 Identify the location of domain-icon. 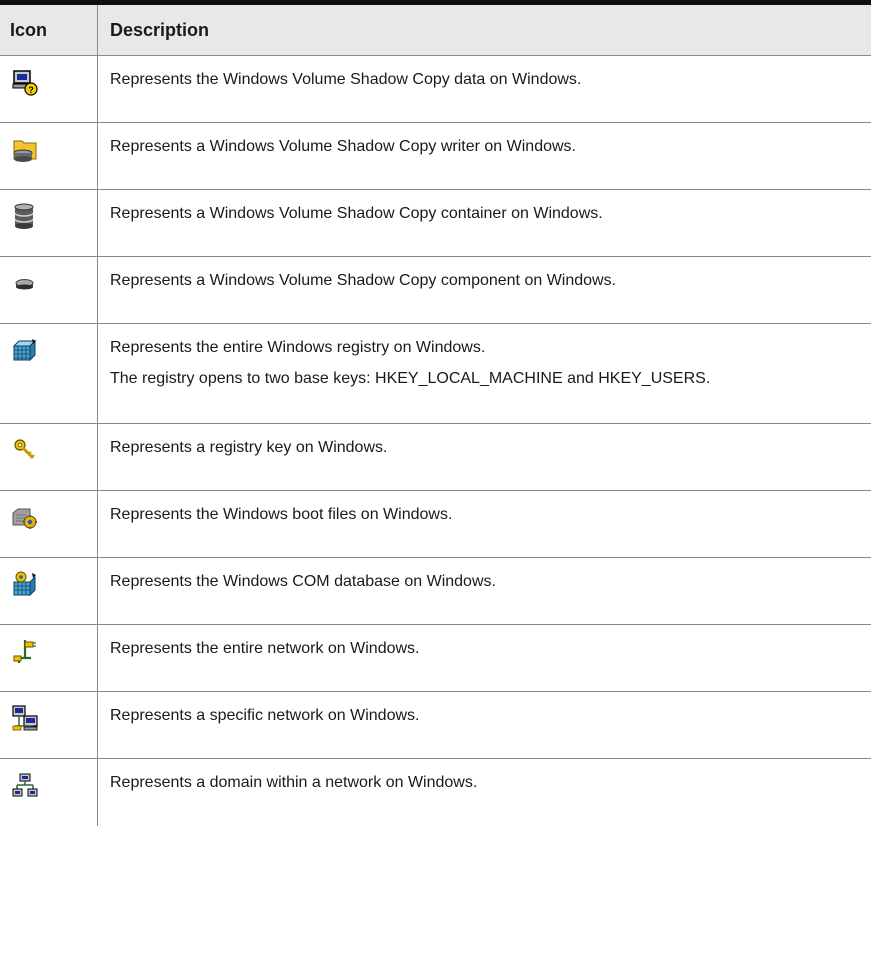
(25, 785).